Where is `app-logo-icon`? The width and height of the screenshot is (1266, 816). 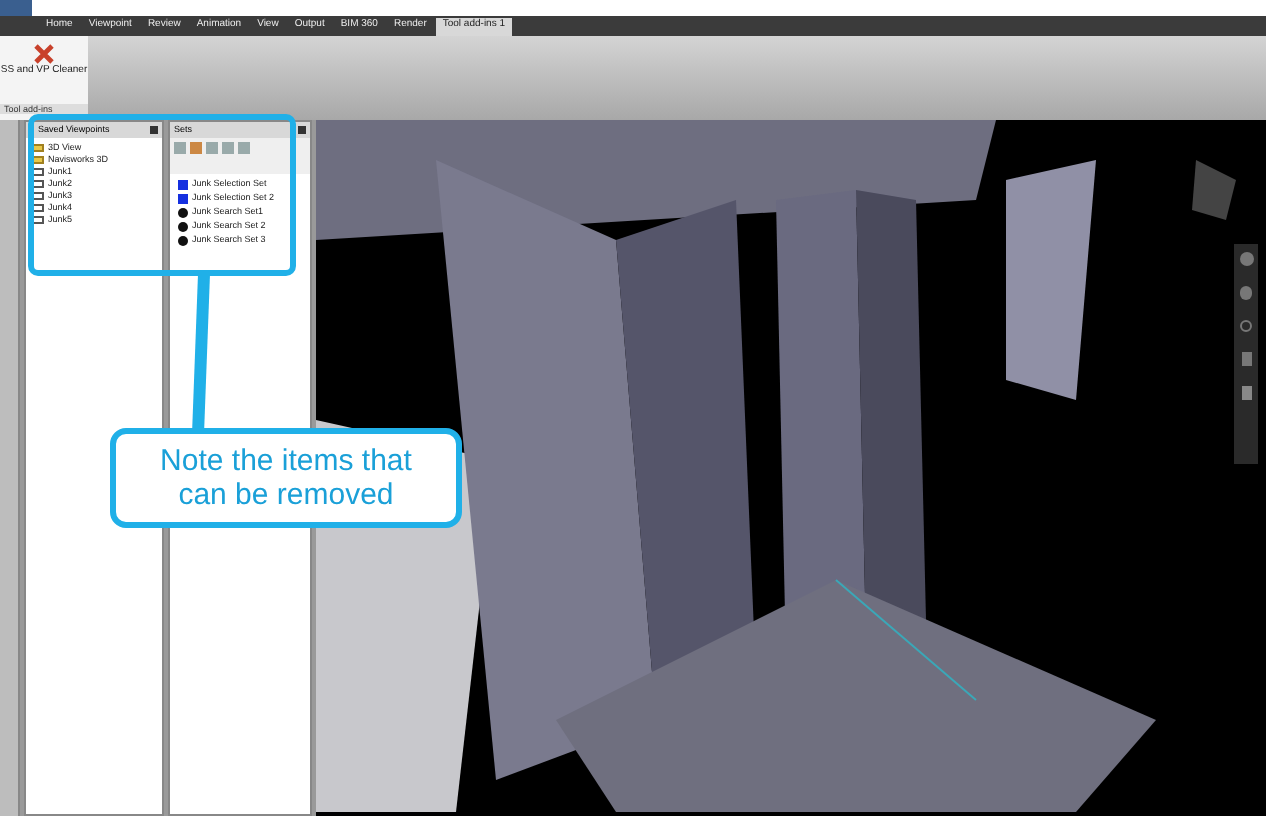
app-logo-icon is located at coordinates (16, 8).